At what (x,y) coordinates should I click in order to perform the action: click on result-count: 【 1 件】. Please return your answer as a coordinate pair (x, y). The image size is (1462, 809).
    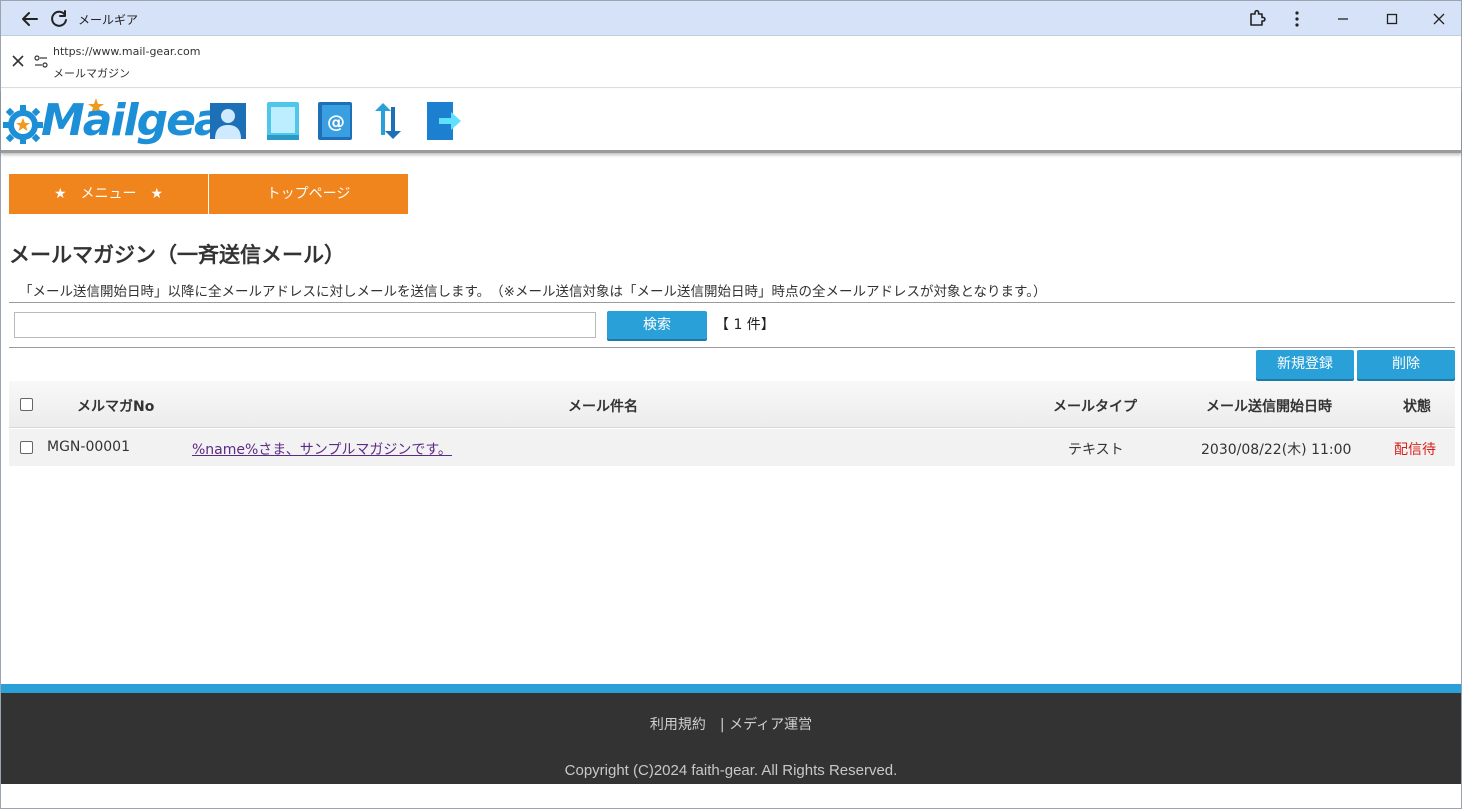
    Looking at the image, I should click on (745, 325).